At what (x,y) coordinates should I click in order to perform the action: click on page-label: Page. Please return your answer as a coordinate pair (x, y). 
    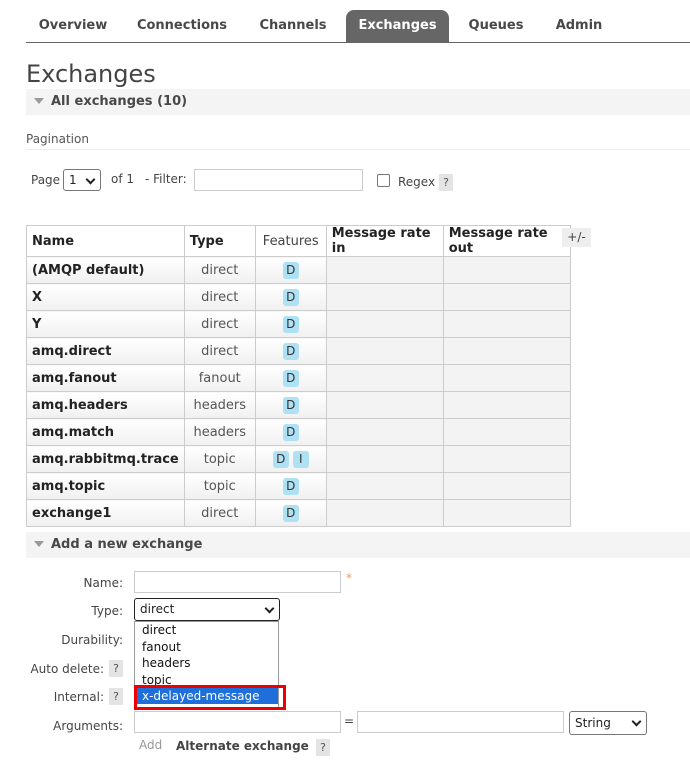
    Looking at the image, I should click on (46, 180).